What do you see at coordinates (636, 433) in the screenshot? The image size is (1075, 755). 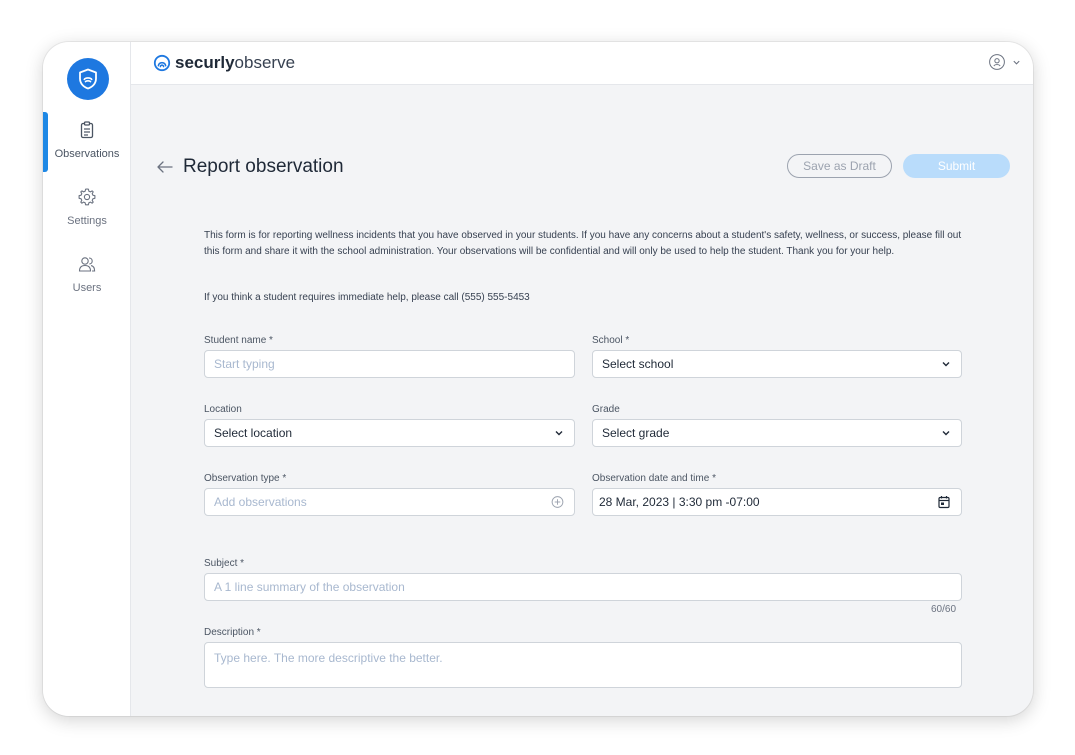 I see `grade-select-value: Select grade` at bounding box center [636, 433].